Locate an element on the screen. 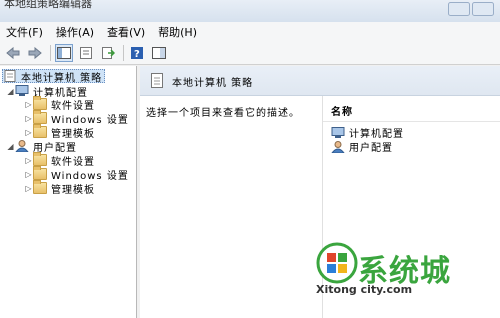  back-arrow-icon is located at coordinates (13, 53).